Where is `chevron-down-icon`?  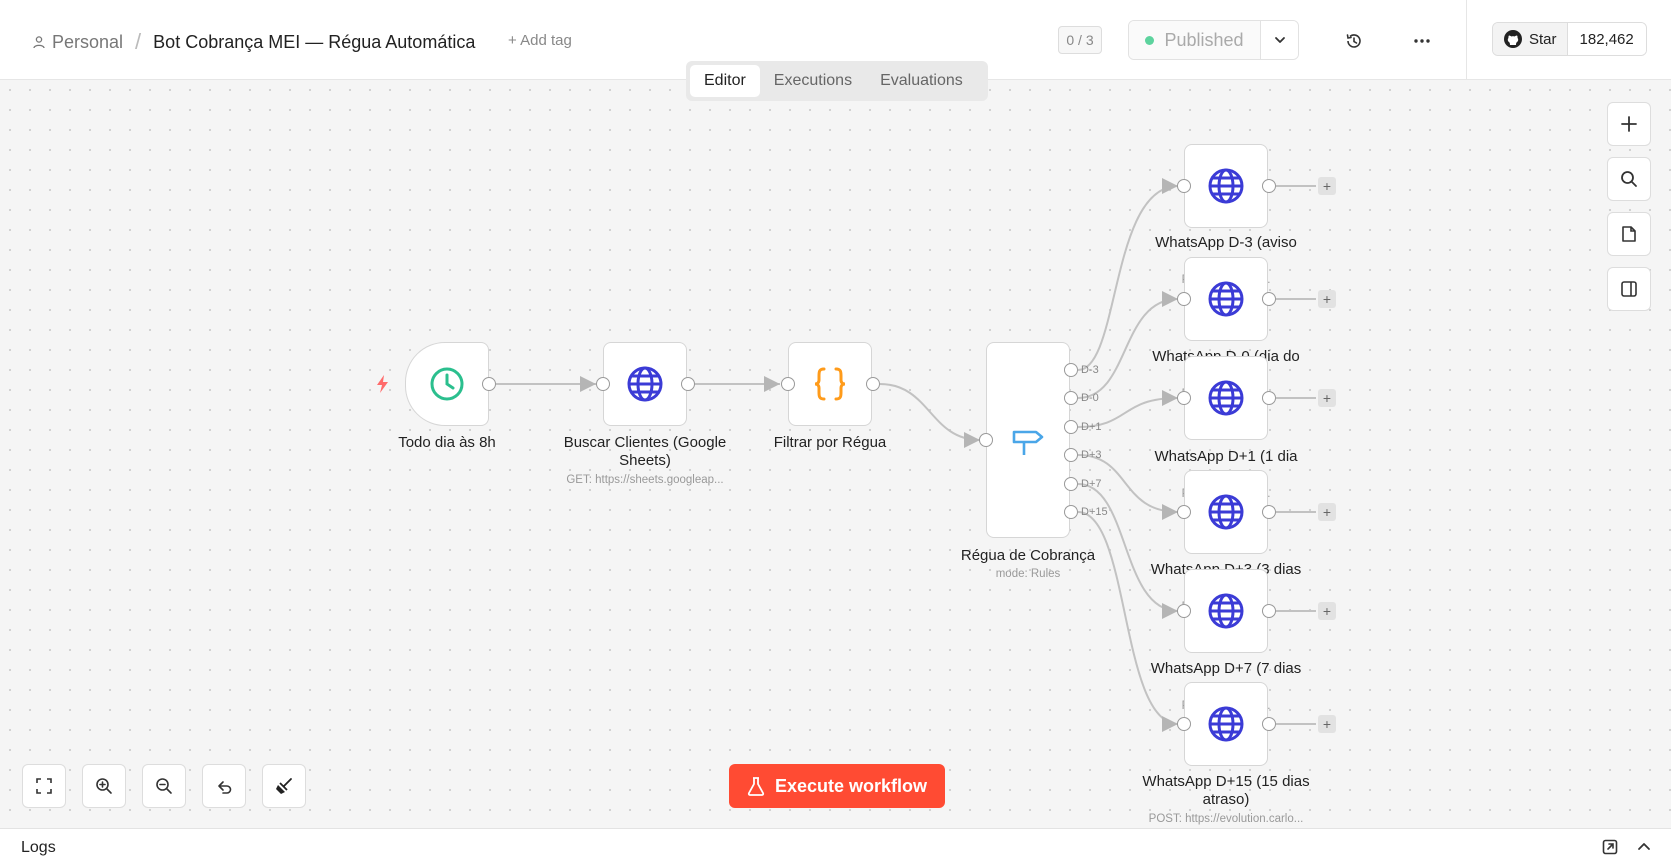 chevron-down-icon is located at coordinates (1279, 40).